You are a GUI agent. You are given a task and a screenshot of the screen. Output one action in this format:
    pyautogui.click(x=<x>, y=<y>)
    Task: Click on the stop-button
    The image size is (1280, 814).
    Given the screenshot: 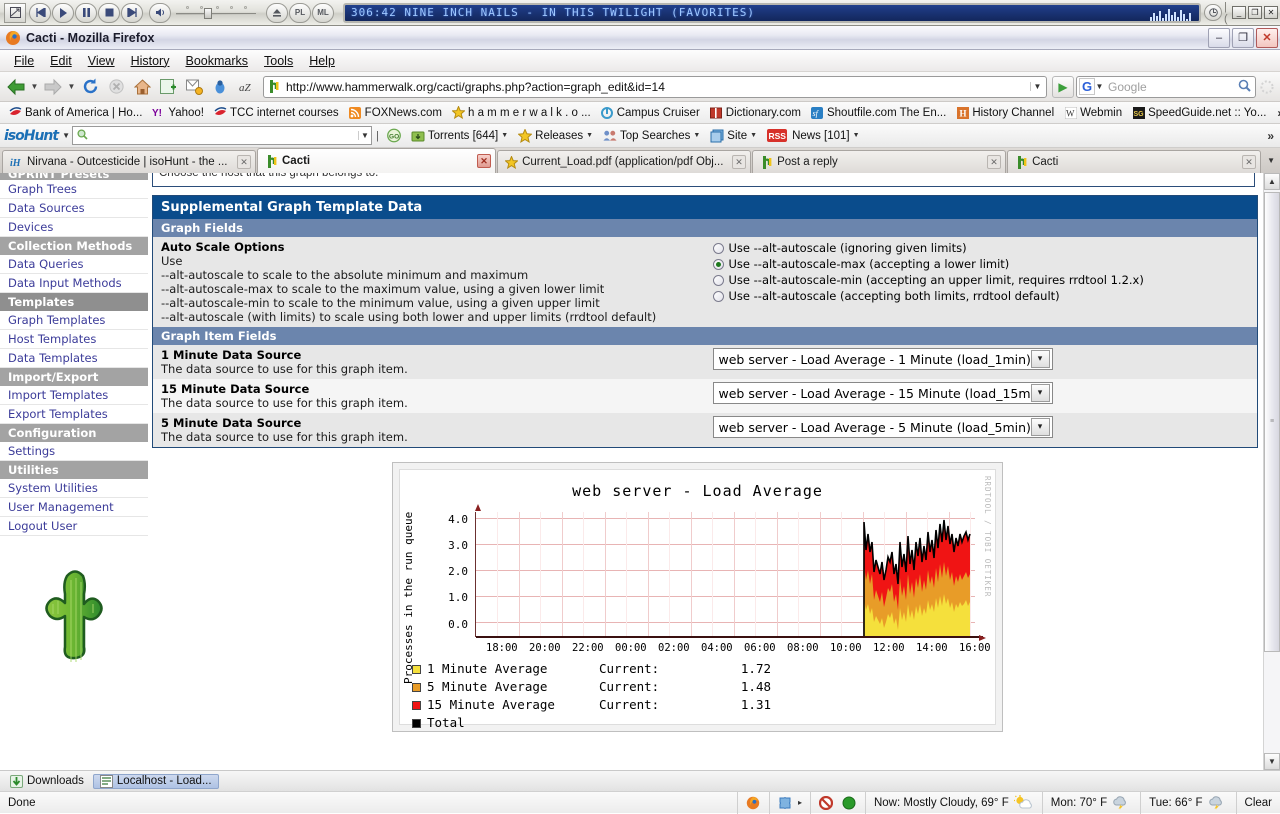 What is the action you would take?
    pyautogui.click(x=109, y=12)
    